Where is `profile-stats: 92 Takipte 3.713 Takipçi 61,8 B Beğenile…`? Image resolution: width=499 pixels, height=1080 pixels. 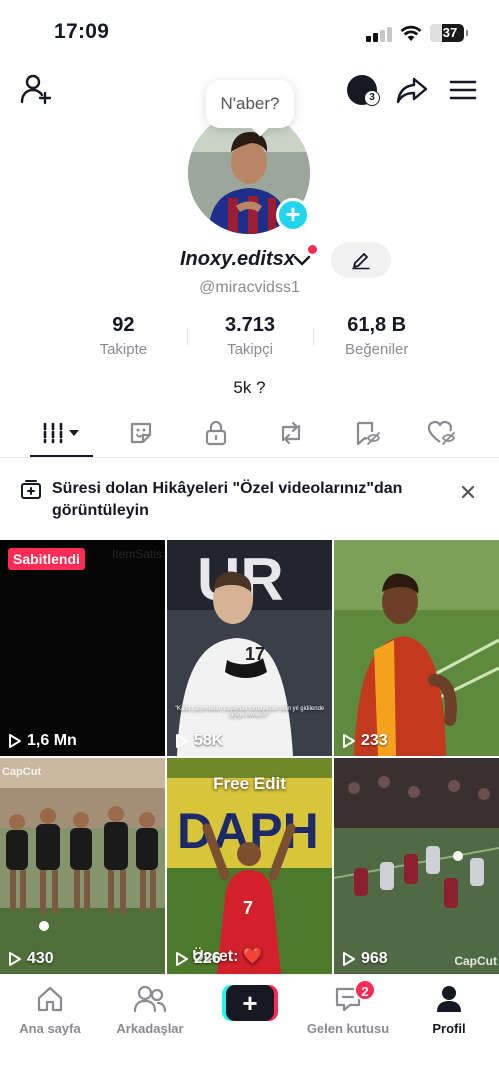 profile-stats: 92 Takipte 3.713 Takipçi 61,8 B Beğenile… is located at coordinates (250, 337).